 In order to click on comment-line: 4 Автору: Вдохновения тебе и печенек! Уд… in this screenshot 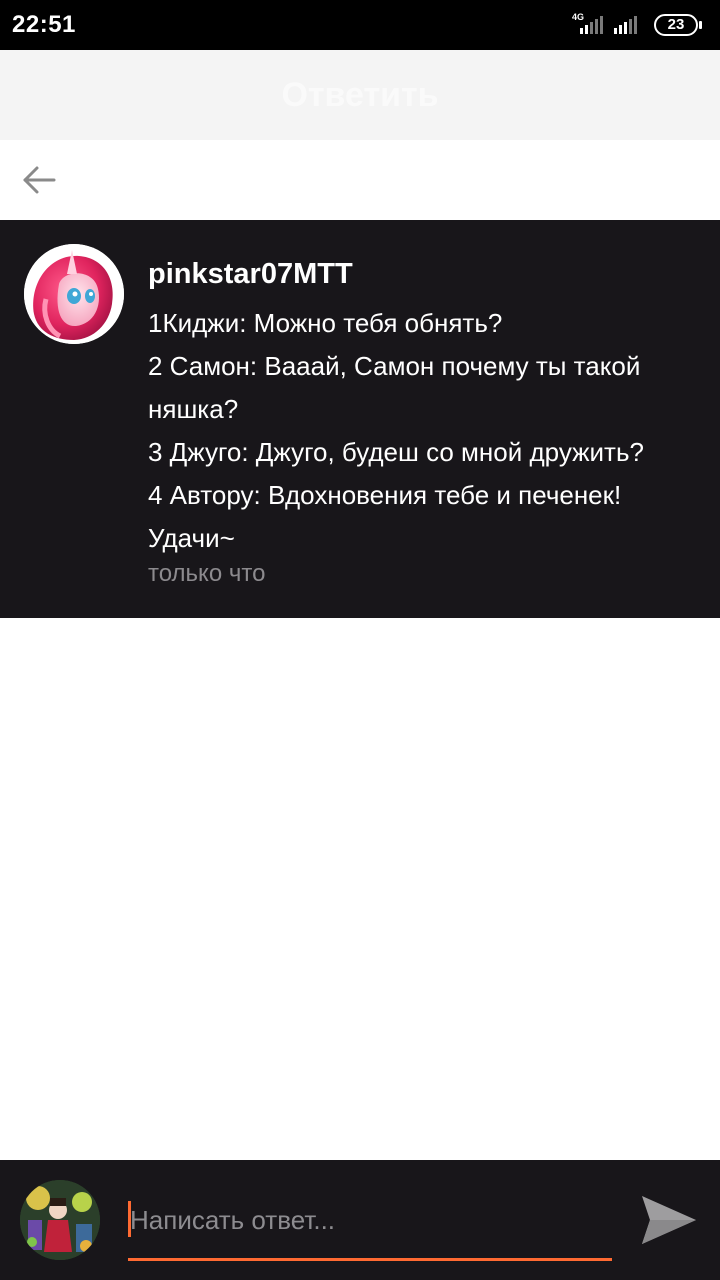, I will do `click(385, 516)`.